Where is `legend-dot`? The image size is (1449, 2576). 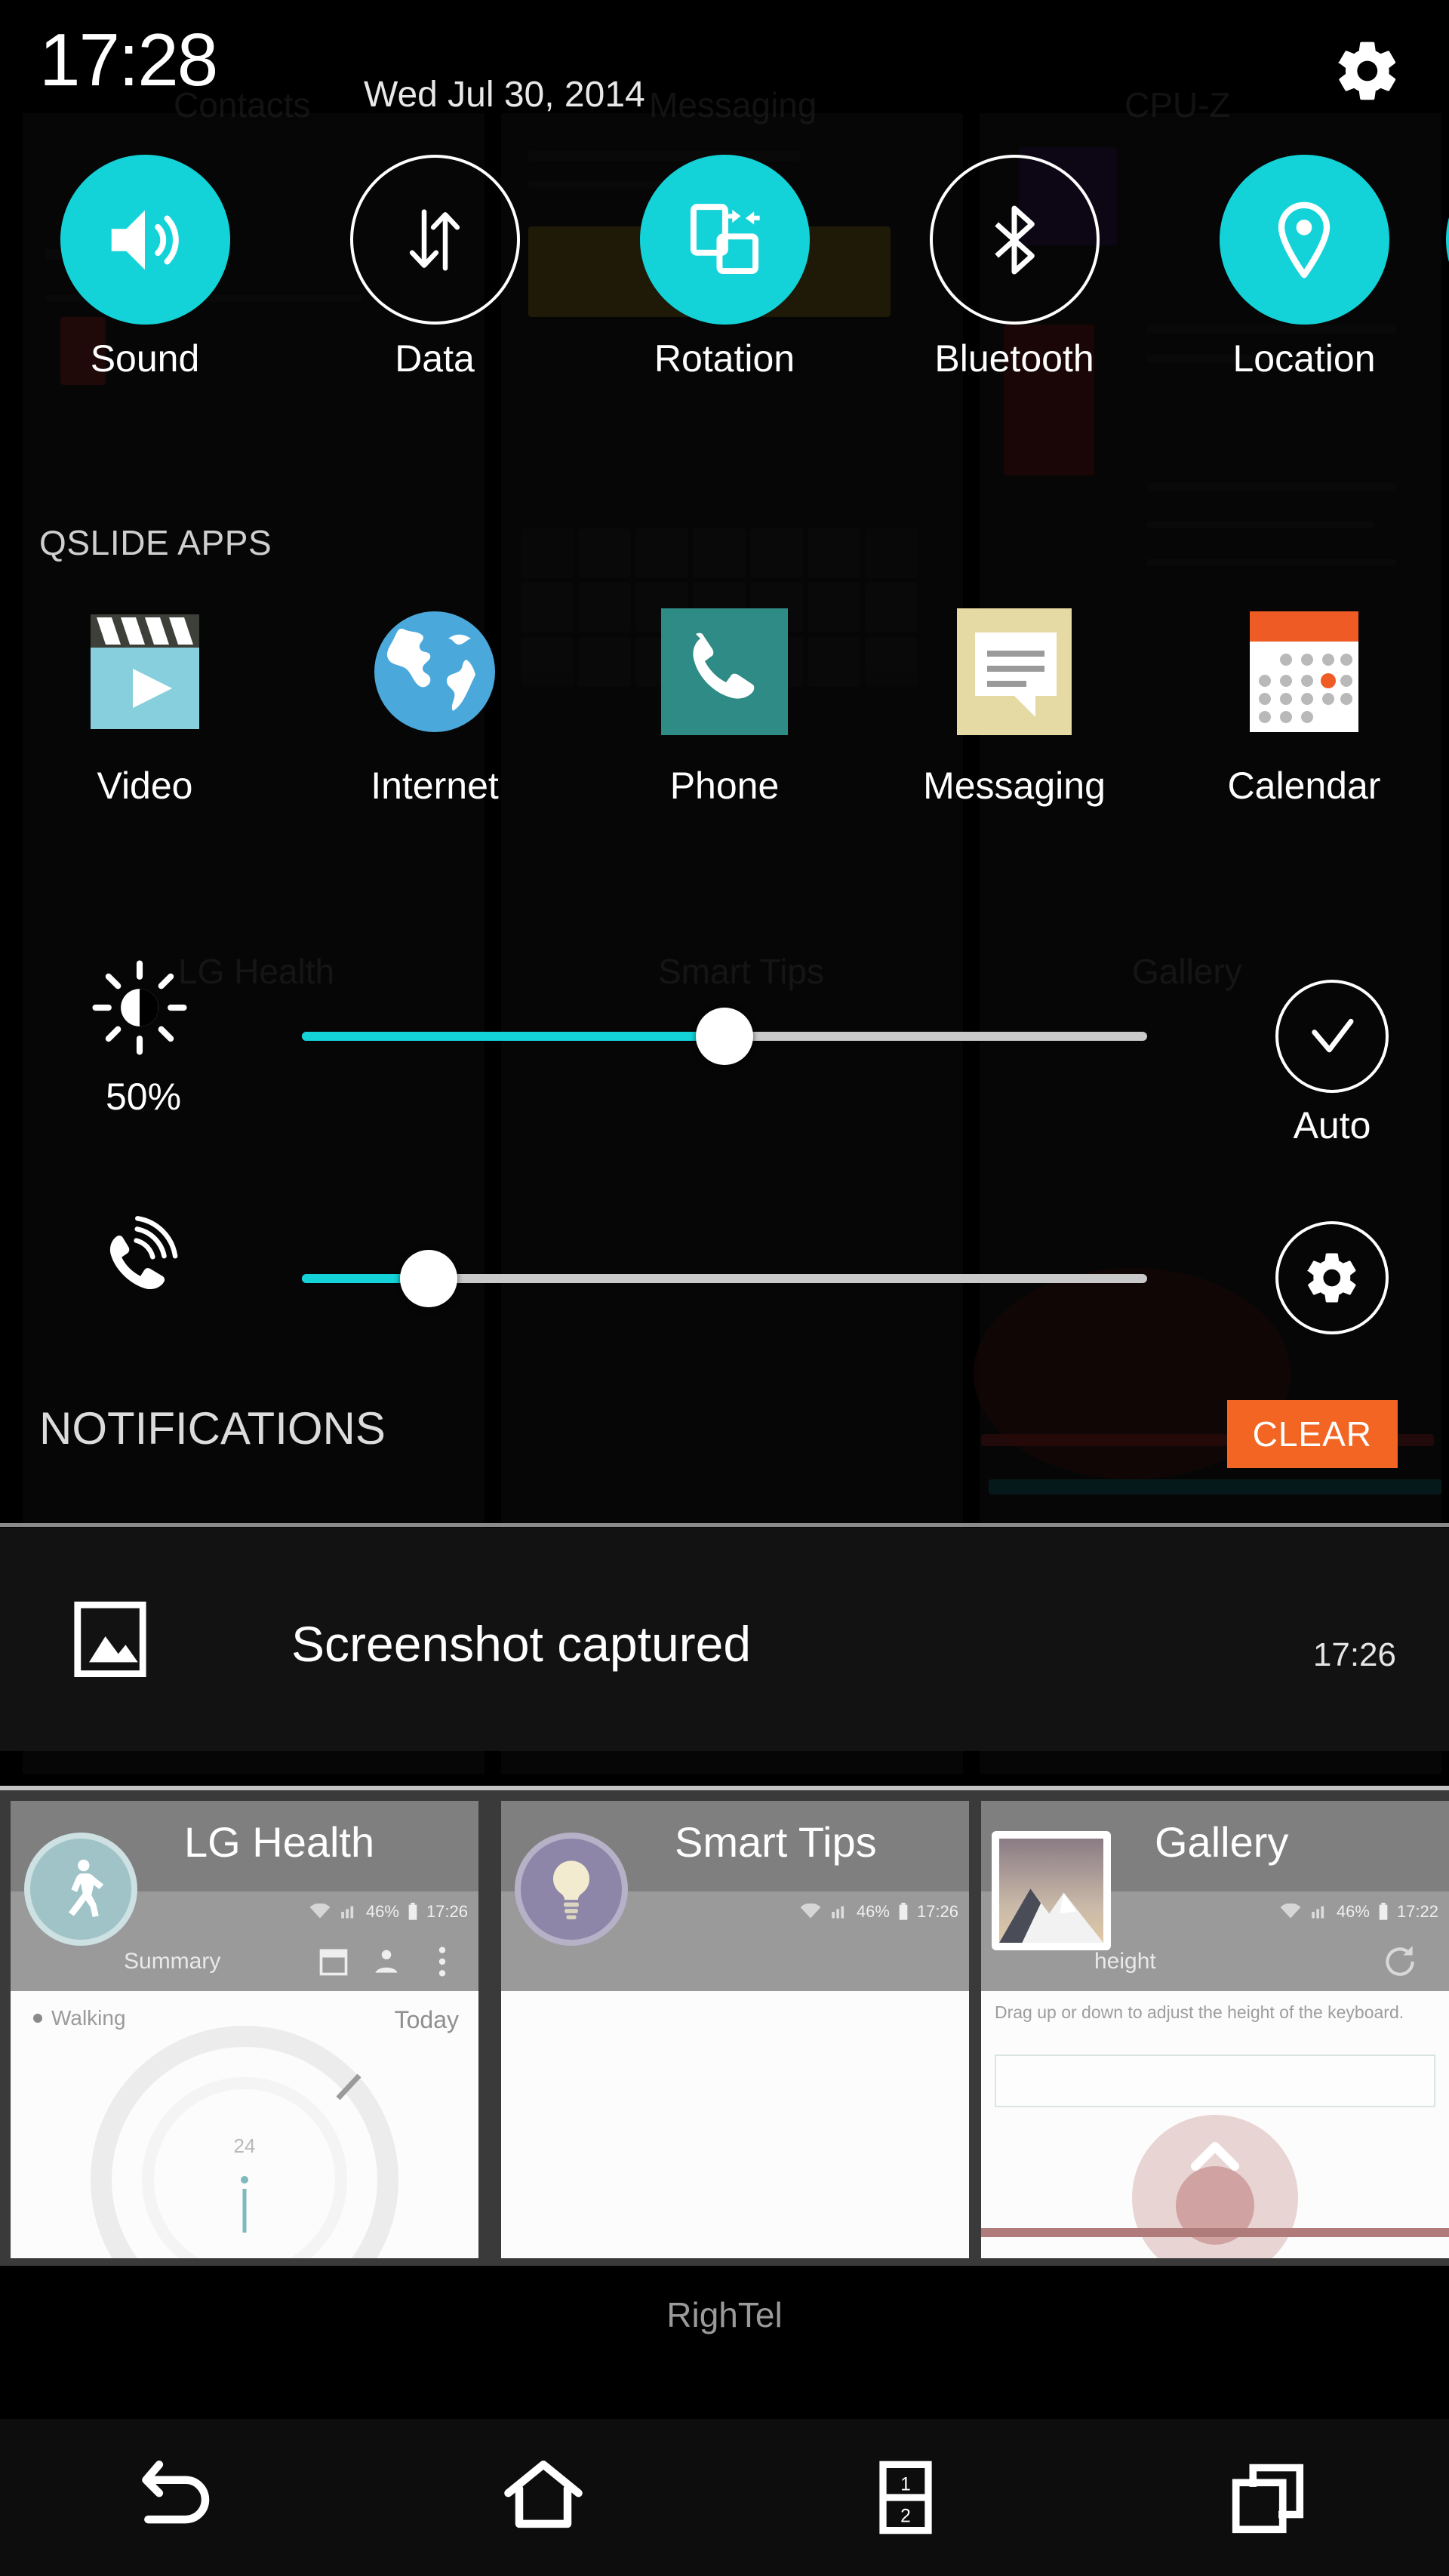 legend-dot is located at coordinates (37, 2018).